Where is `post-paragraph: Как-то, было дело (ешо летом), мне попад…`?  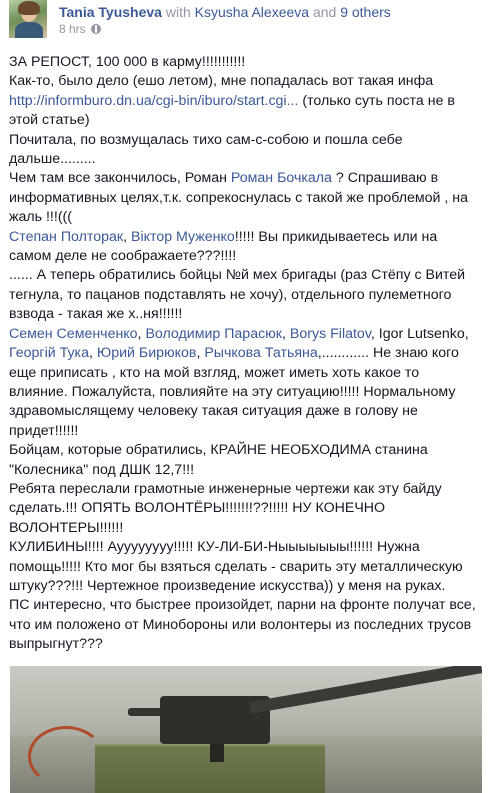
post-paragraph: Как-то, было дело (ешо летом), мне попад… is located at coordinates (245, 81).